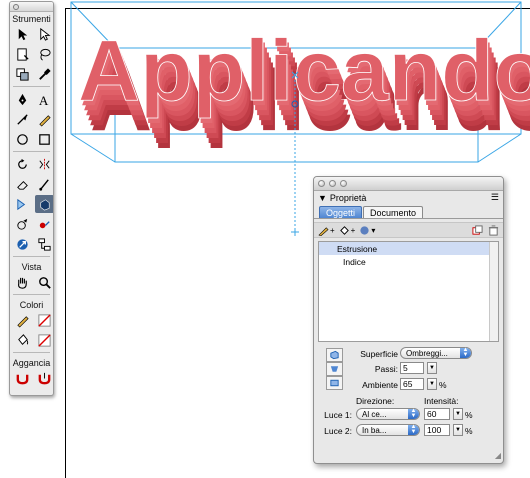  I want to click on brush-tool, so click(44, 184).